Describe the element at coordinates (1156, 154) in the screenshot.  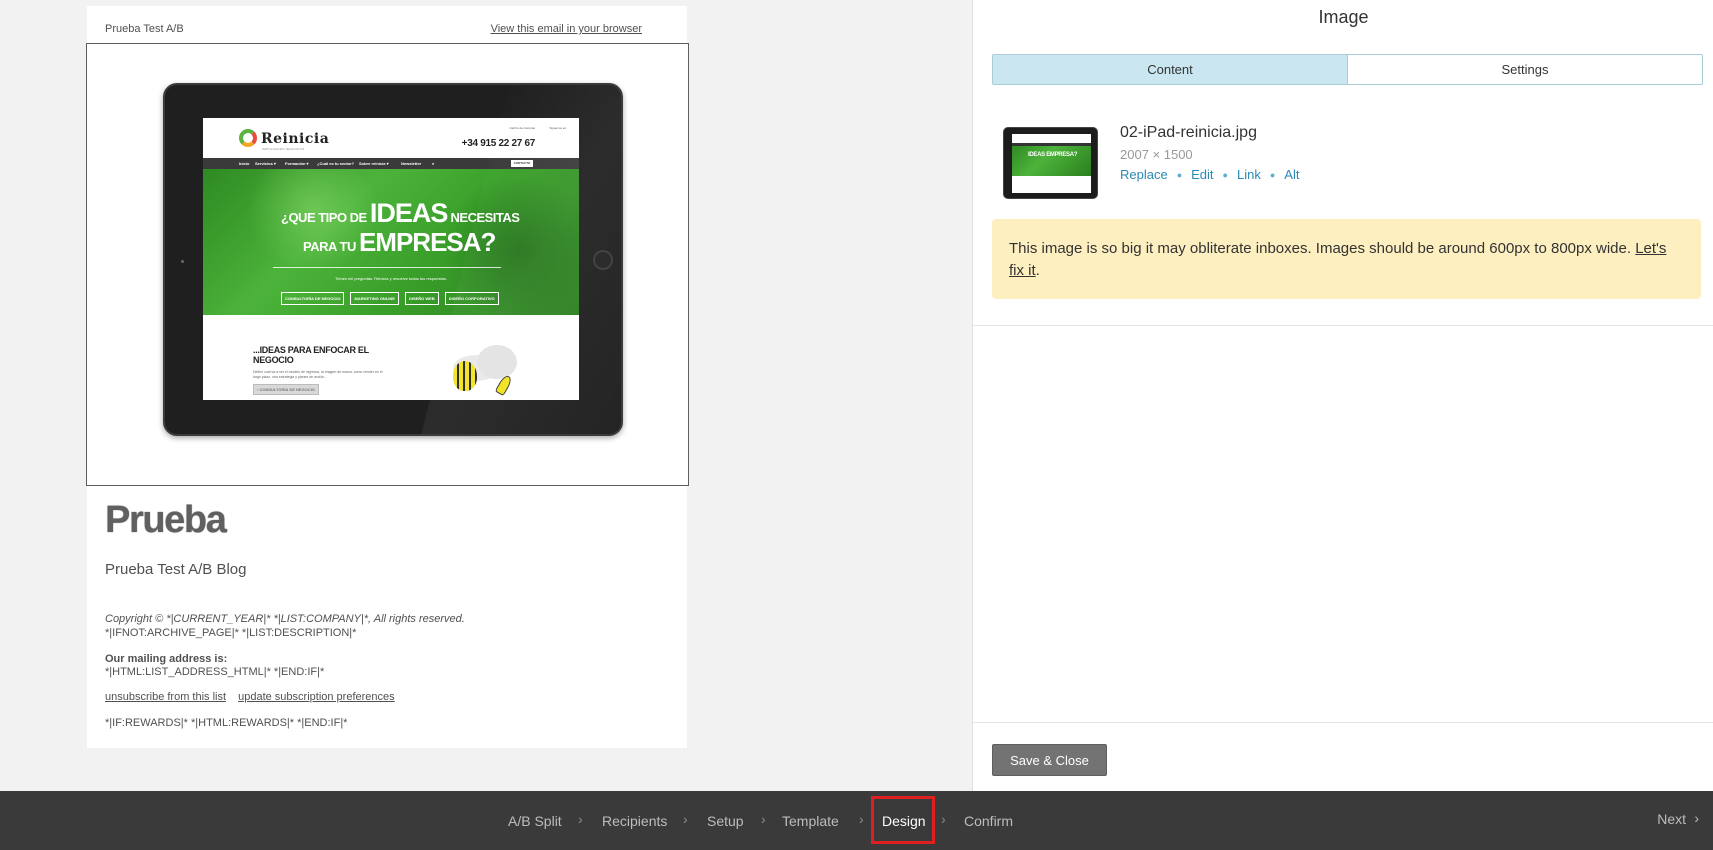
I see `image-dimensions: 2007 × 1500` at that location.